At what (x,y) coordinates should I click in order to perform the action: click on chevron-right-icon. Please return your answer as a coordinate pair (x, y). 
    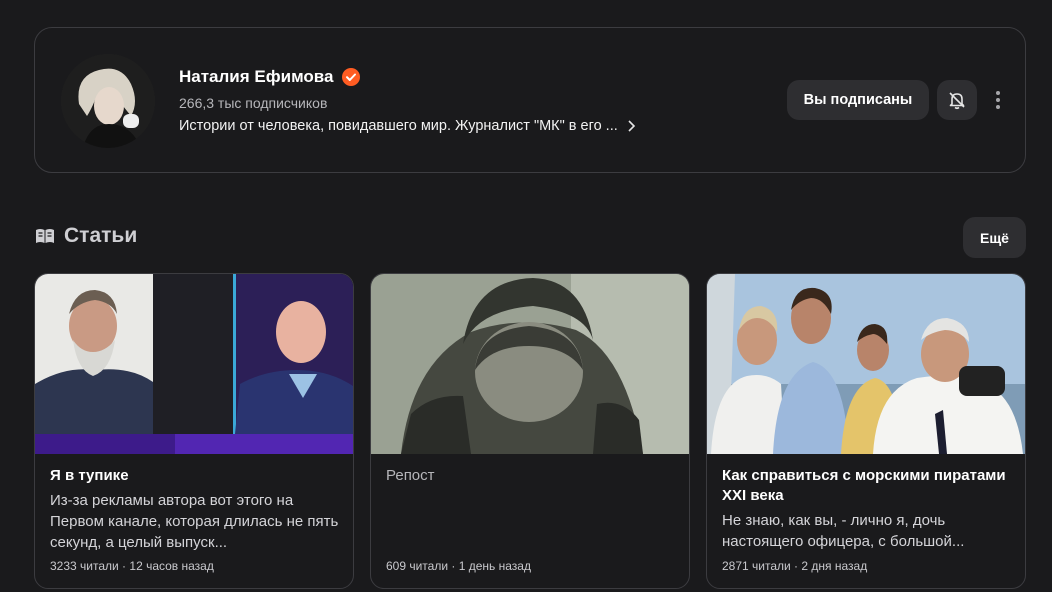
    Looking at the image, I should click on (631, 126).